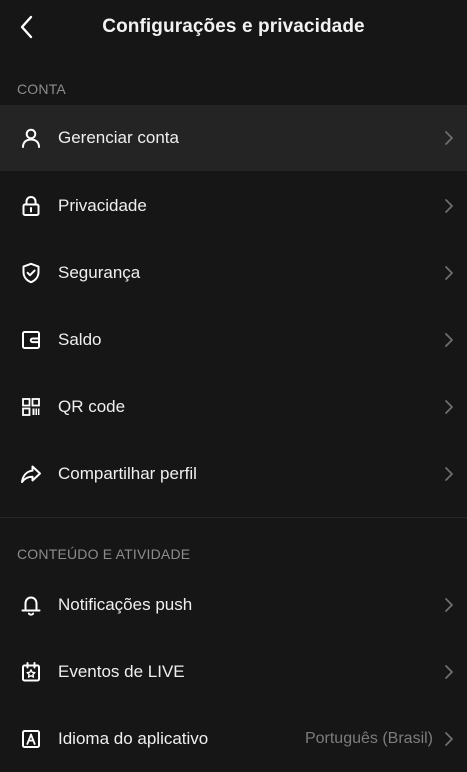 Image resolution: width=467 pixels, height=772 pixels. Describe the element at coordinates (233, 739) in the screenshot. I see `menu-item-idioma-do-aplicativo: Idioma do aplicativo Português (Brasil)` at that location.